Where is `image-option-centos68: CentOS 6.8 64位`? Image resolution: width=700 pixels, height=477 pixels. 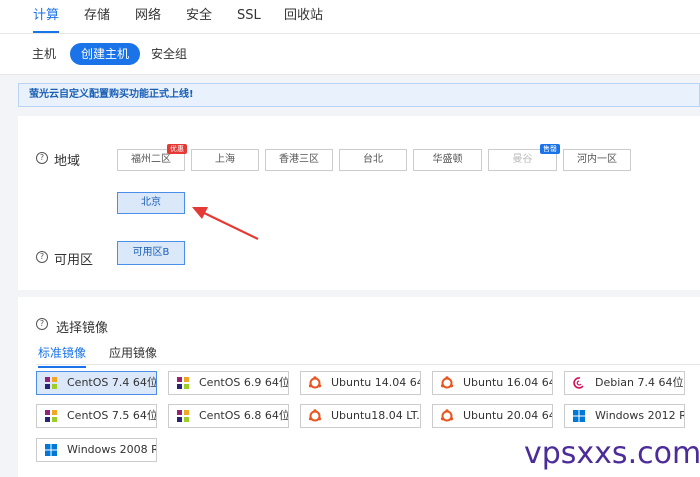 image-option-centos68: CentOS 6.8 64位 is located at coordinates (228, 416).